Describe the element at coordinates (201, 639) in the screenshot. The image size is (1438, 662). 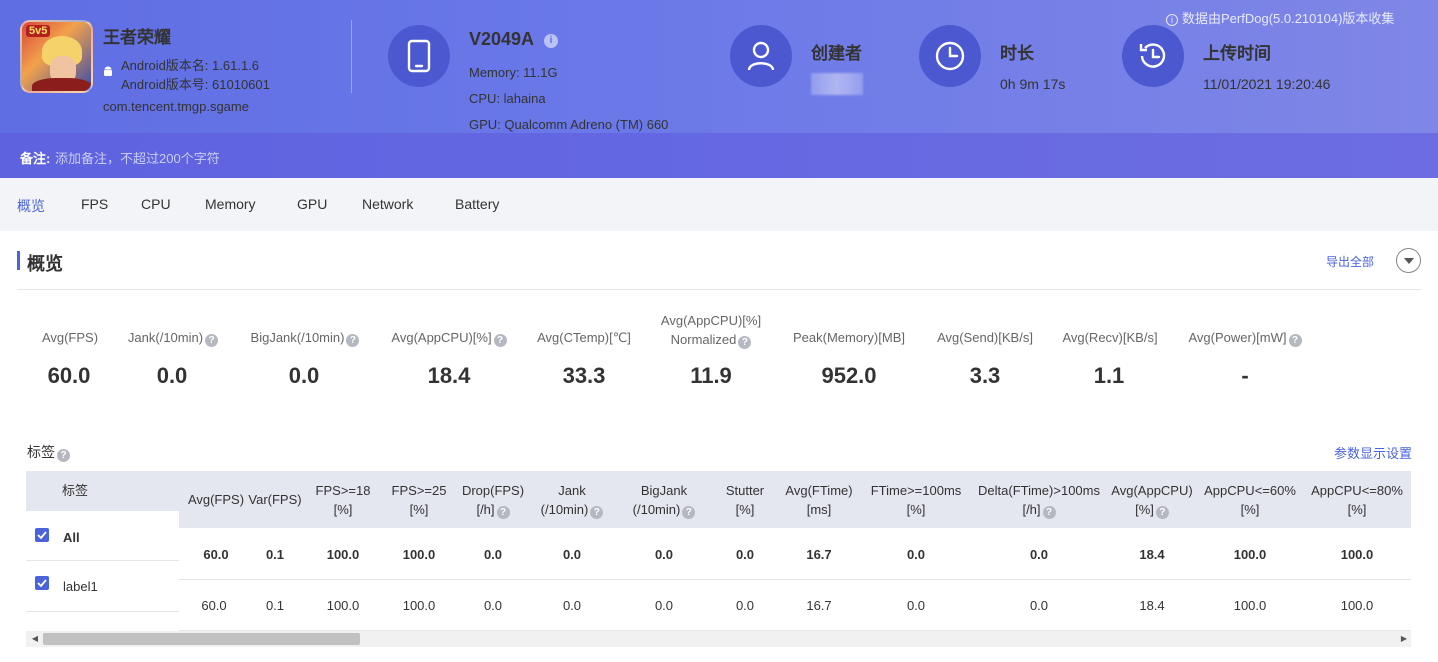
I see `scrollbar-thumb` at that location.